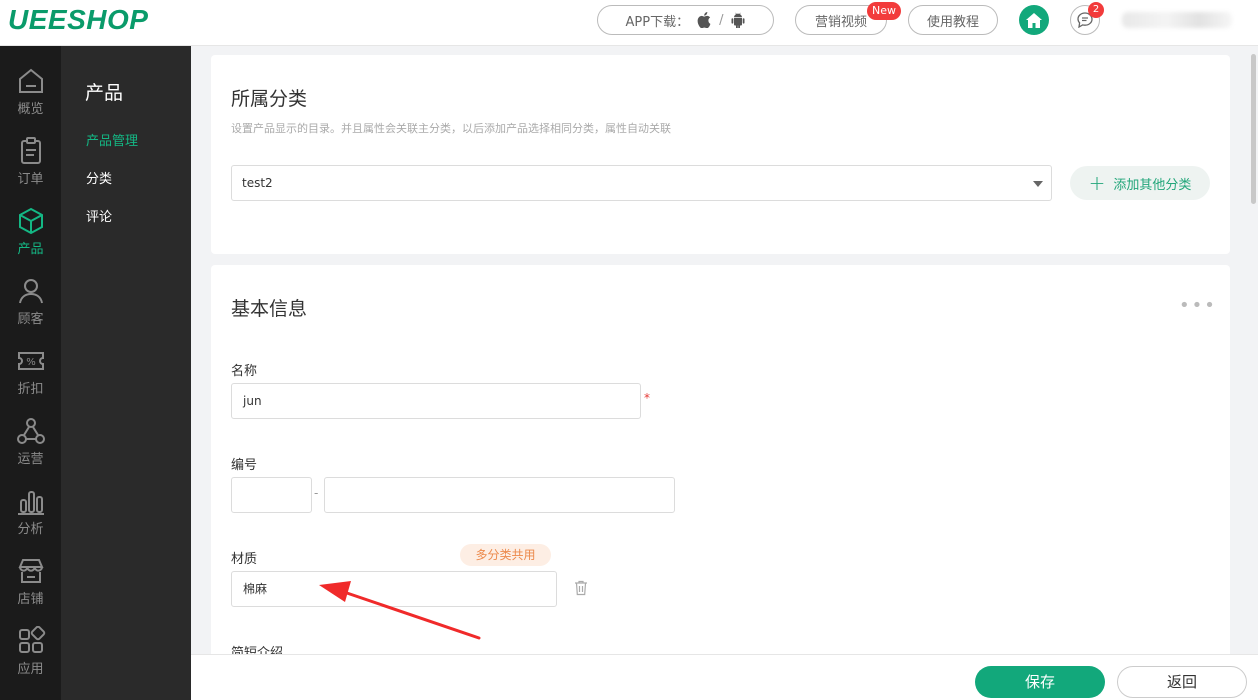 This screenshot has height=700, width=1258. What do you see at coordinates (99, 215) in the screenshot?
I see `sub-nav-item-reviews: 评论` at bounding box center [99, 215].